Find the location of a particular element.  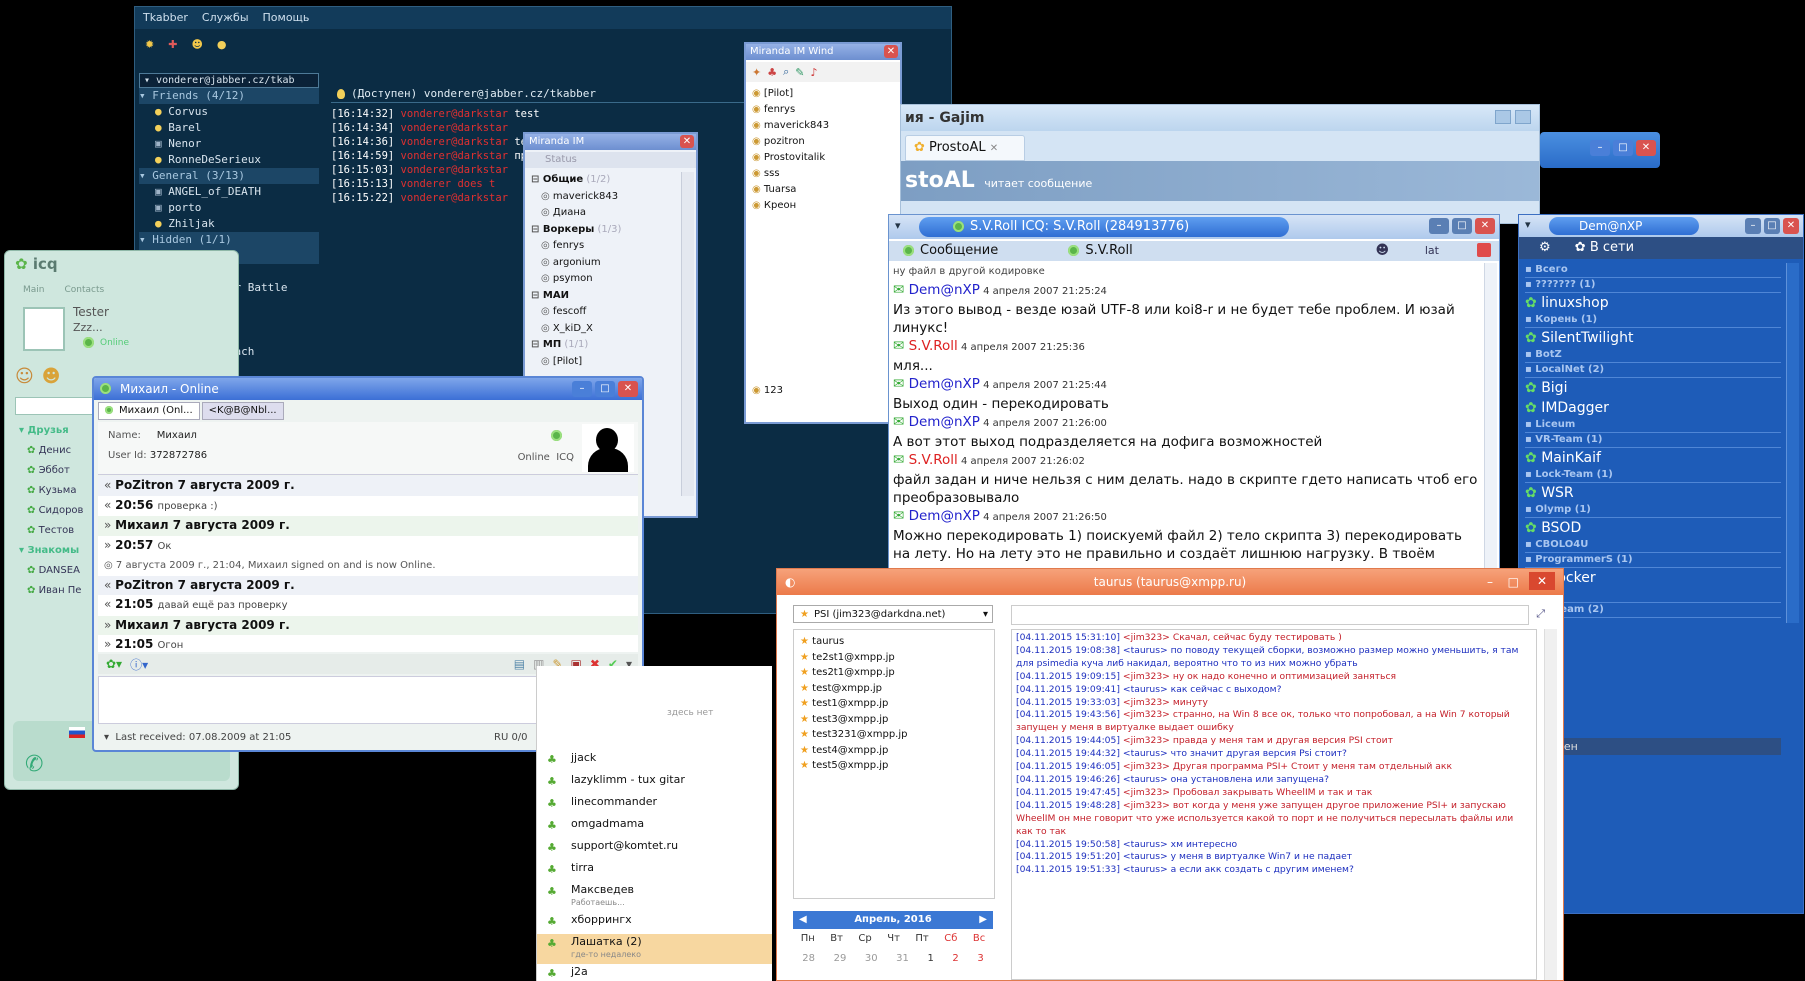

close-button: ✕ is located at coordinates (1485, 226).